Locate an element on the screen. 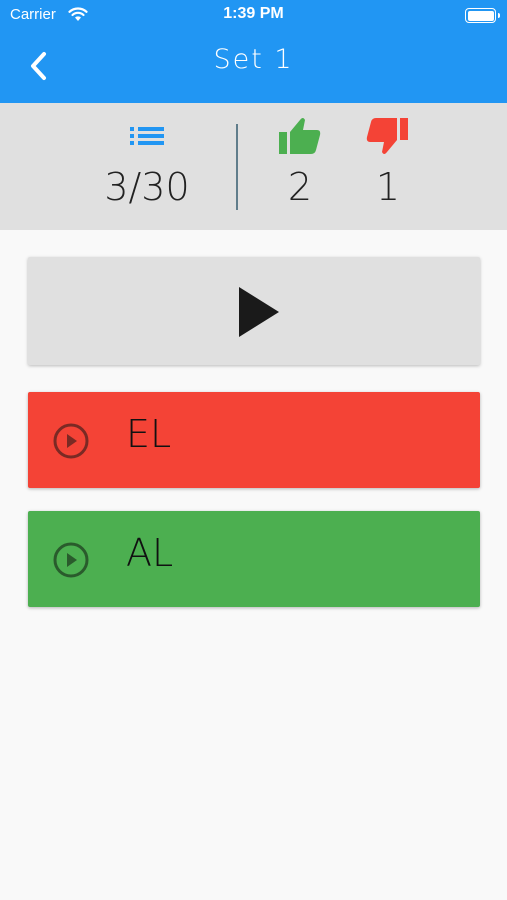 This screenshot has width=507, height=900. app-header: Carrier 1:39 PM Set 1 is located at coordinates (253, 51).